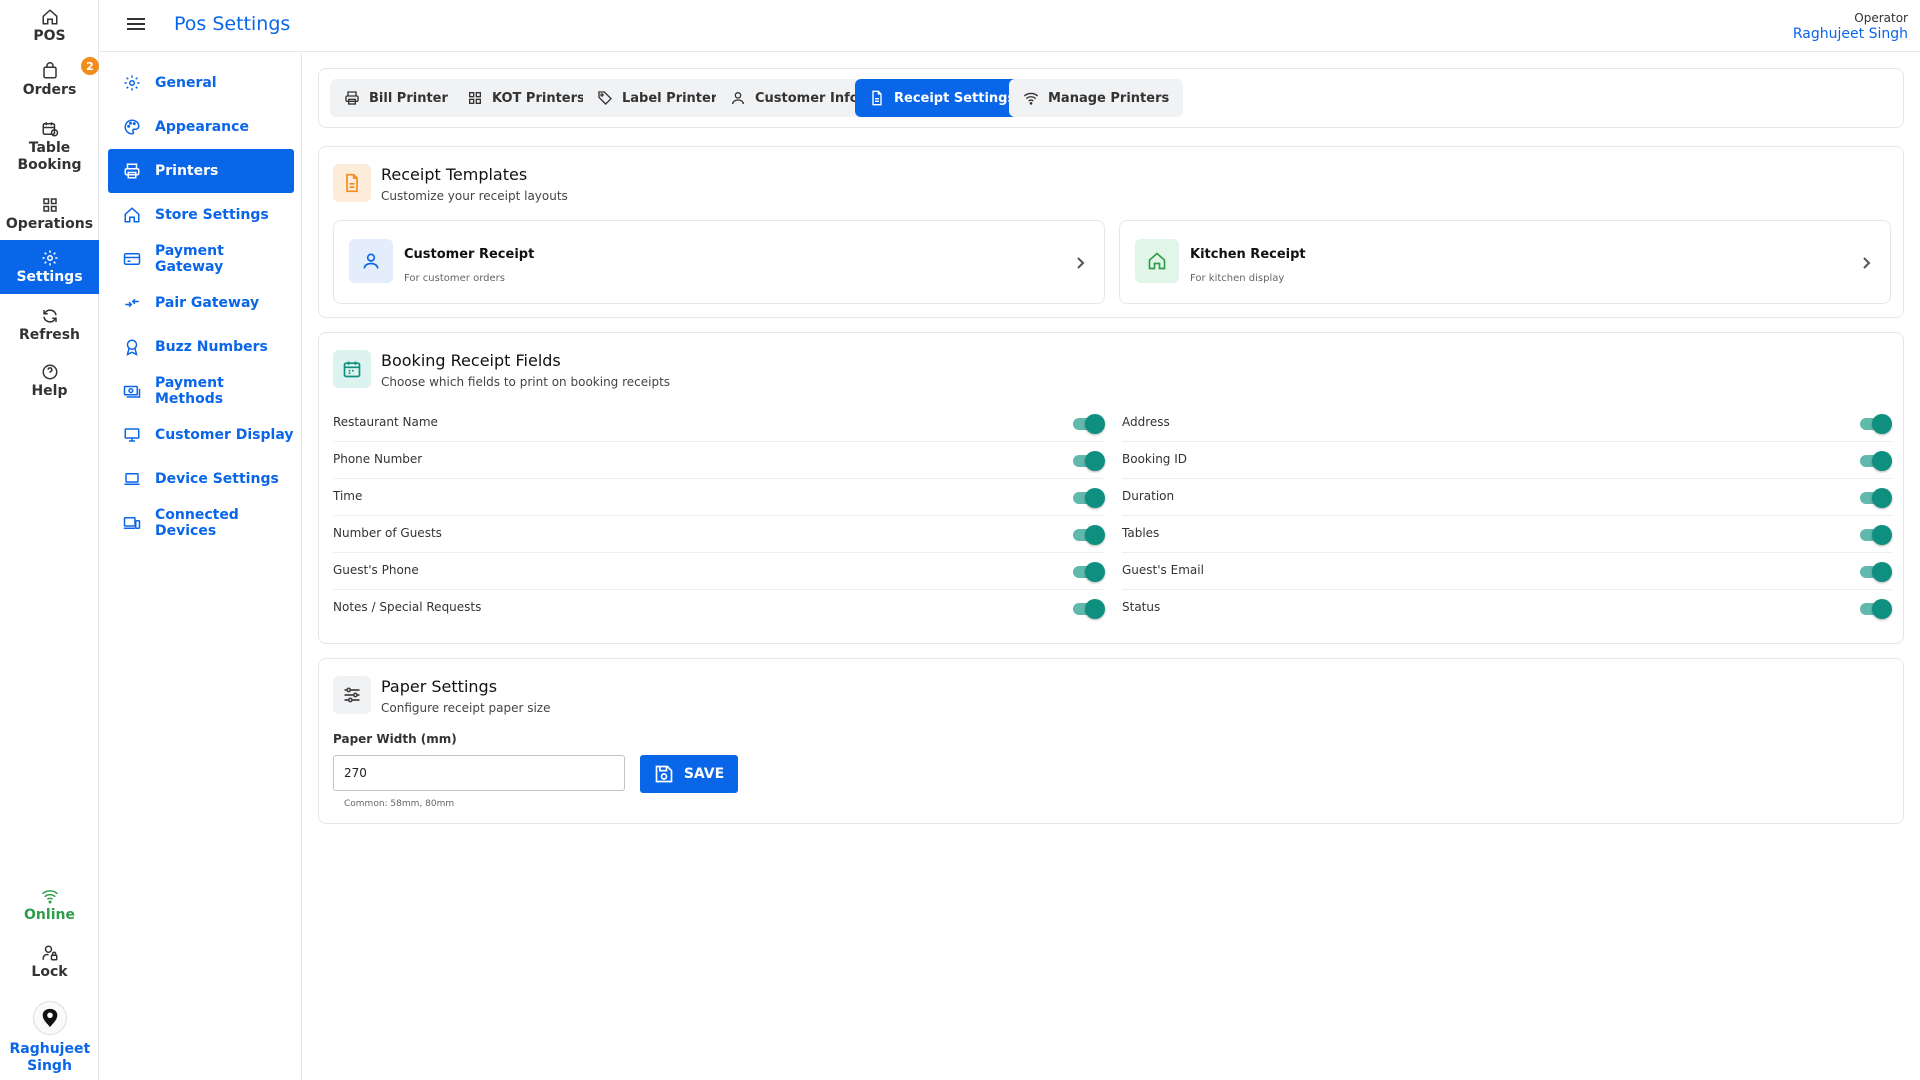 This screenshot has height=1080, width=1920. Describe the element at coordinates (49, 334) in the screenshot. I see `rail-item-label: Refresh` at that location.